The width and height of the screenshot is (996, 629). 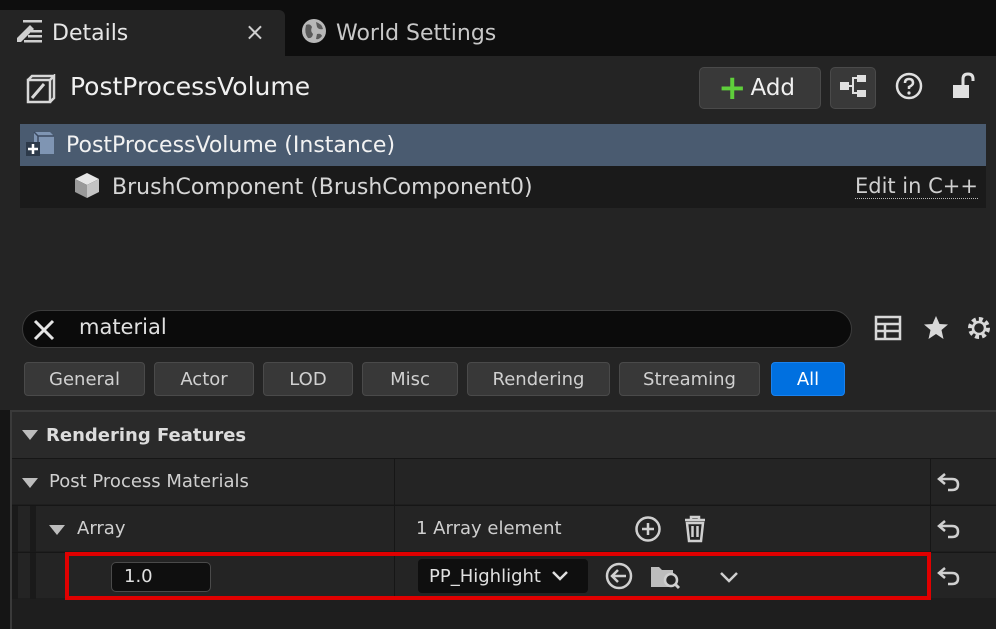 What do you see at coordinates (142, 33) in the screenshot?
I see `tab-details: Details ×` at bounding box center [142, 33].